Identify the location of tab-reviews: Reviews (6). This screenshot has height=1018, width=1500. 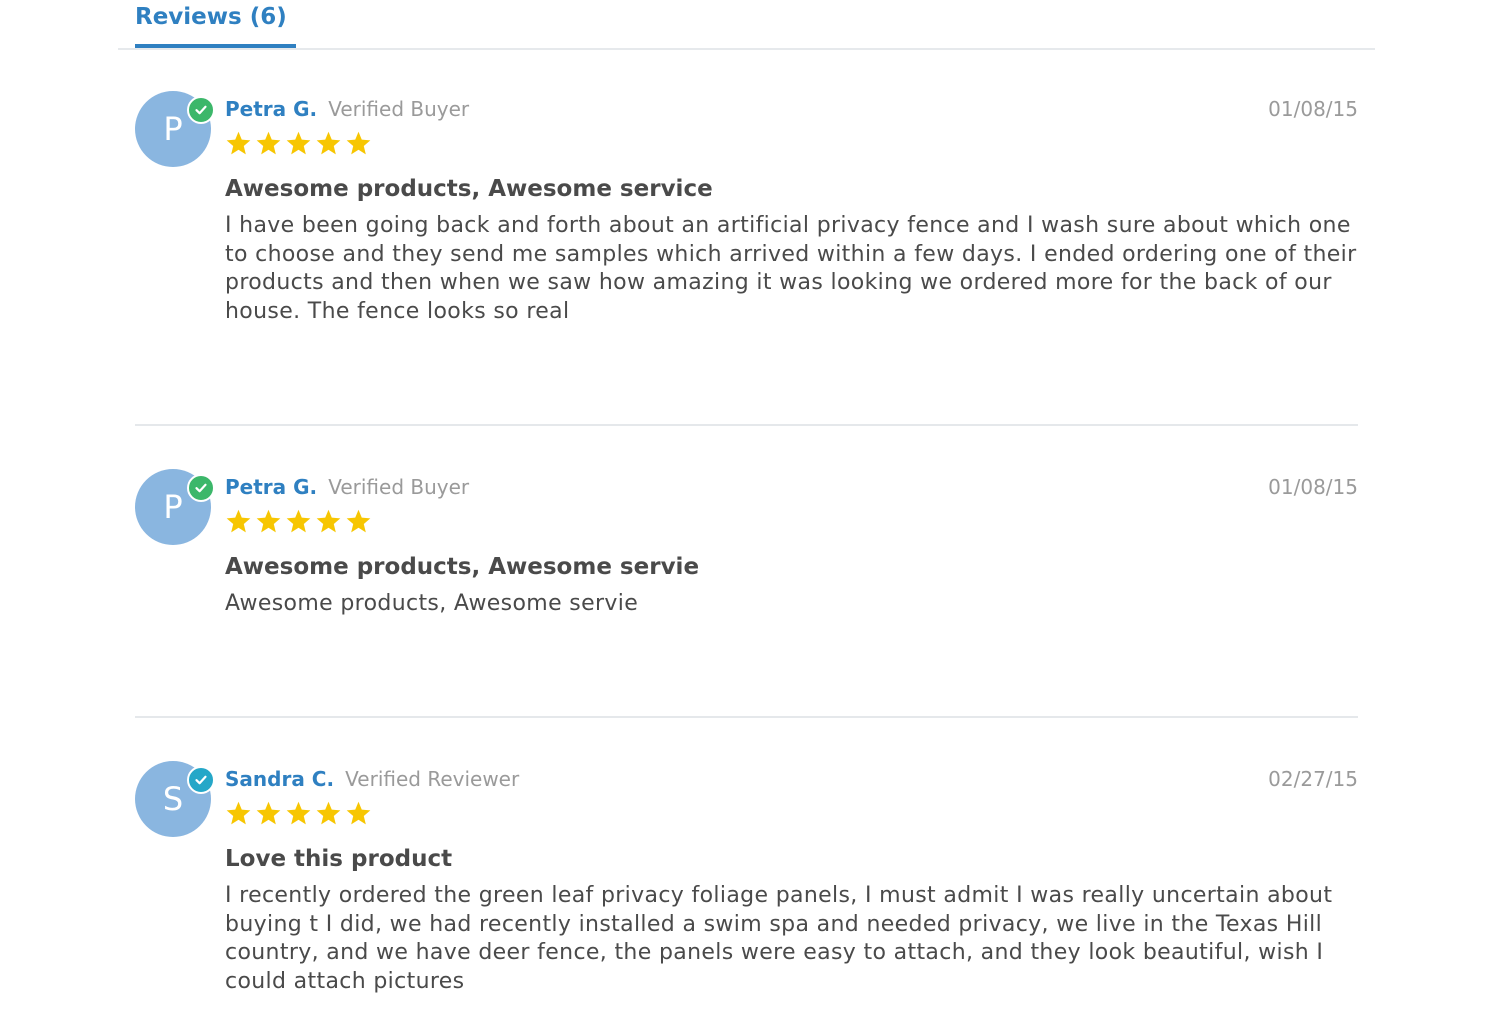
(215, 24).